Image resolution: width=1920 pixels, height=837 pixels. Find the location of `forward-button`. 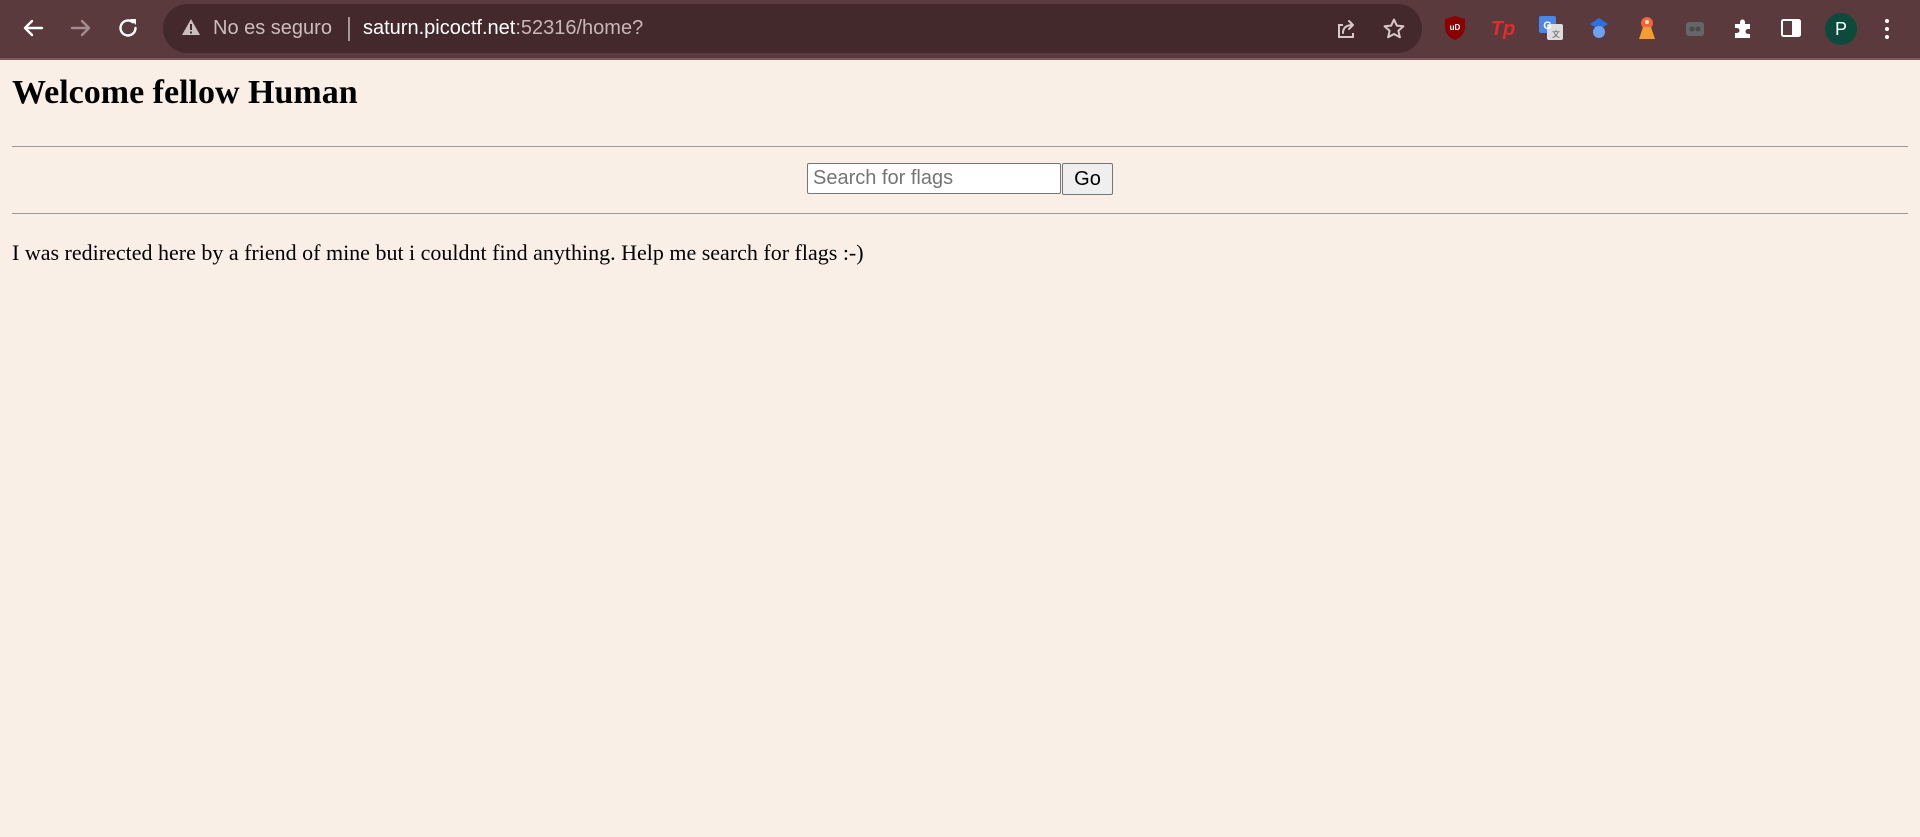

forward-button is located at coordinates (81, 28).